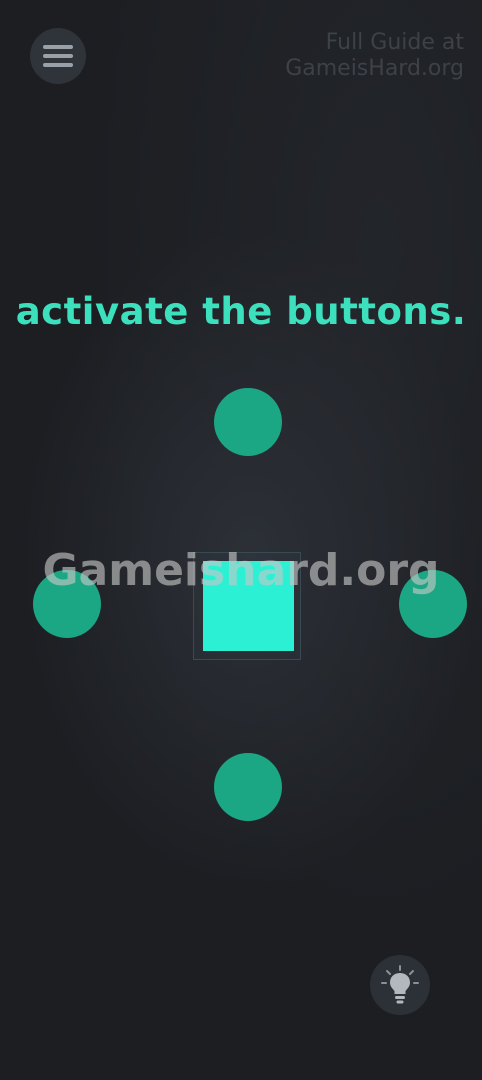 The image size is (482, 1080). I want to click on lightbulb-icon, so click(400, 984).